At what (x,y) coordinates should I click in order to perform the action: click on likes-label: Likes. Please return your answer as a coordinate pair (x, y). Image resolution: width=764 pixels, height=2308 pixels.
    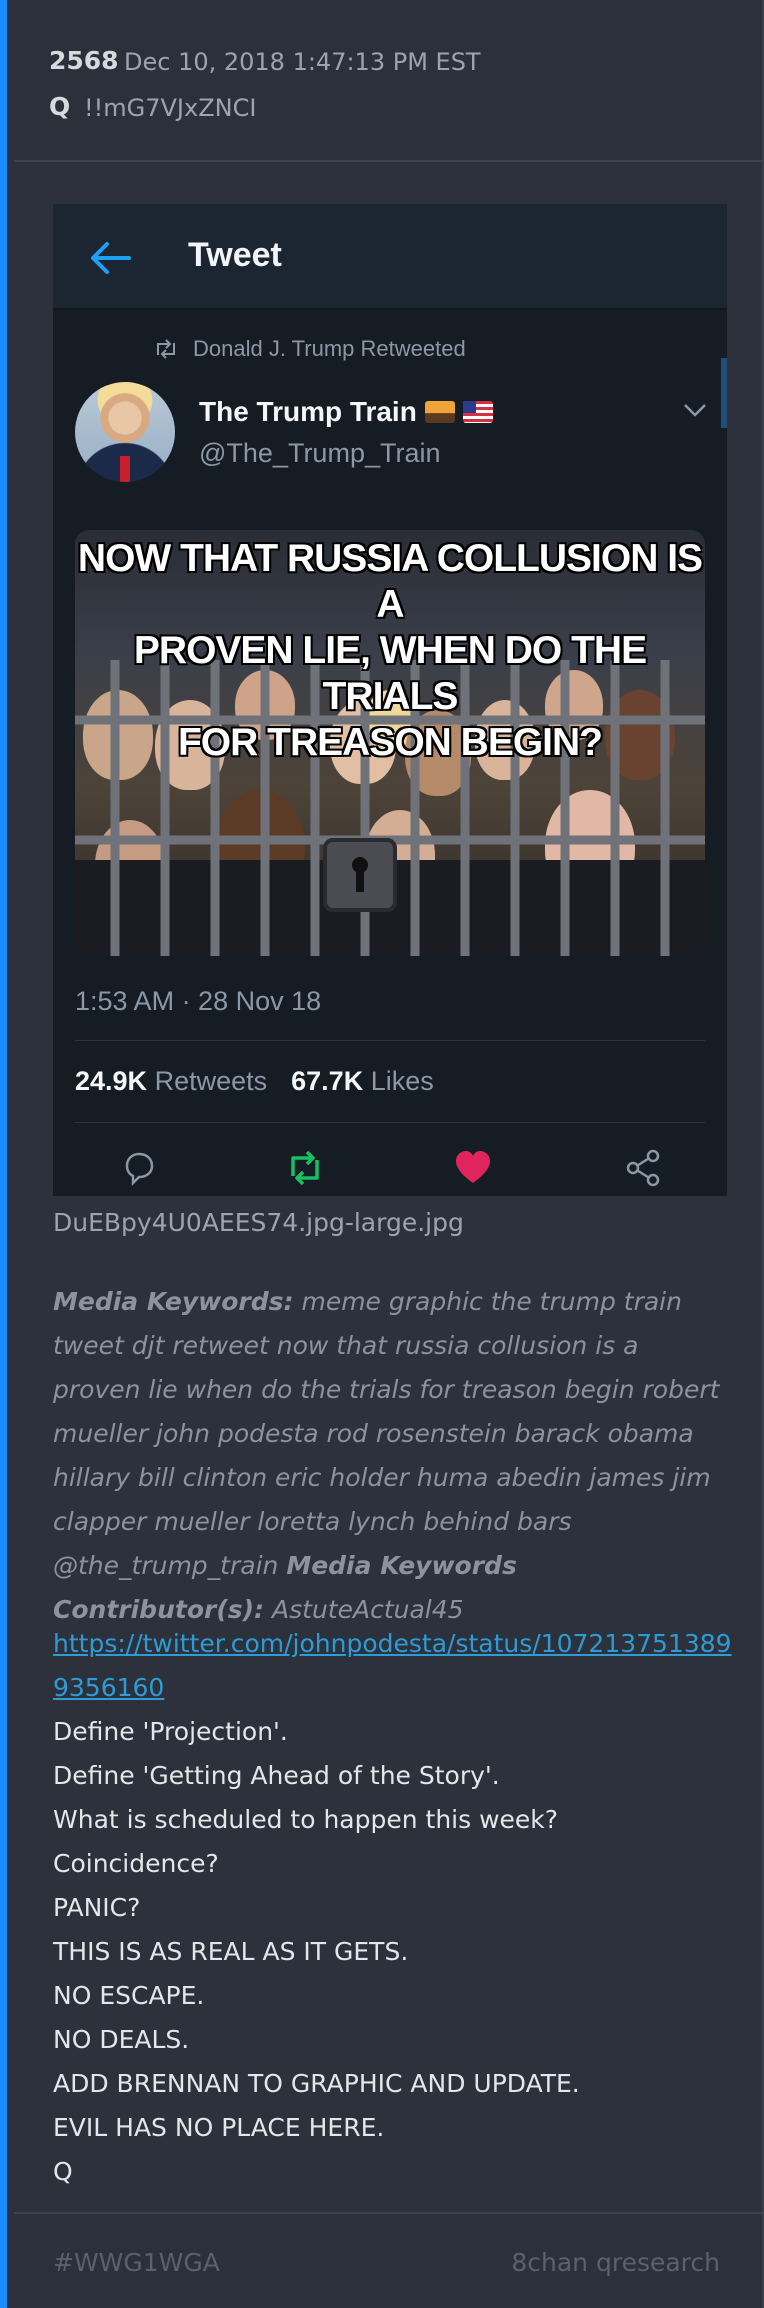
    Looking at the image, I should click on (402, 1081).